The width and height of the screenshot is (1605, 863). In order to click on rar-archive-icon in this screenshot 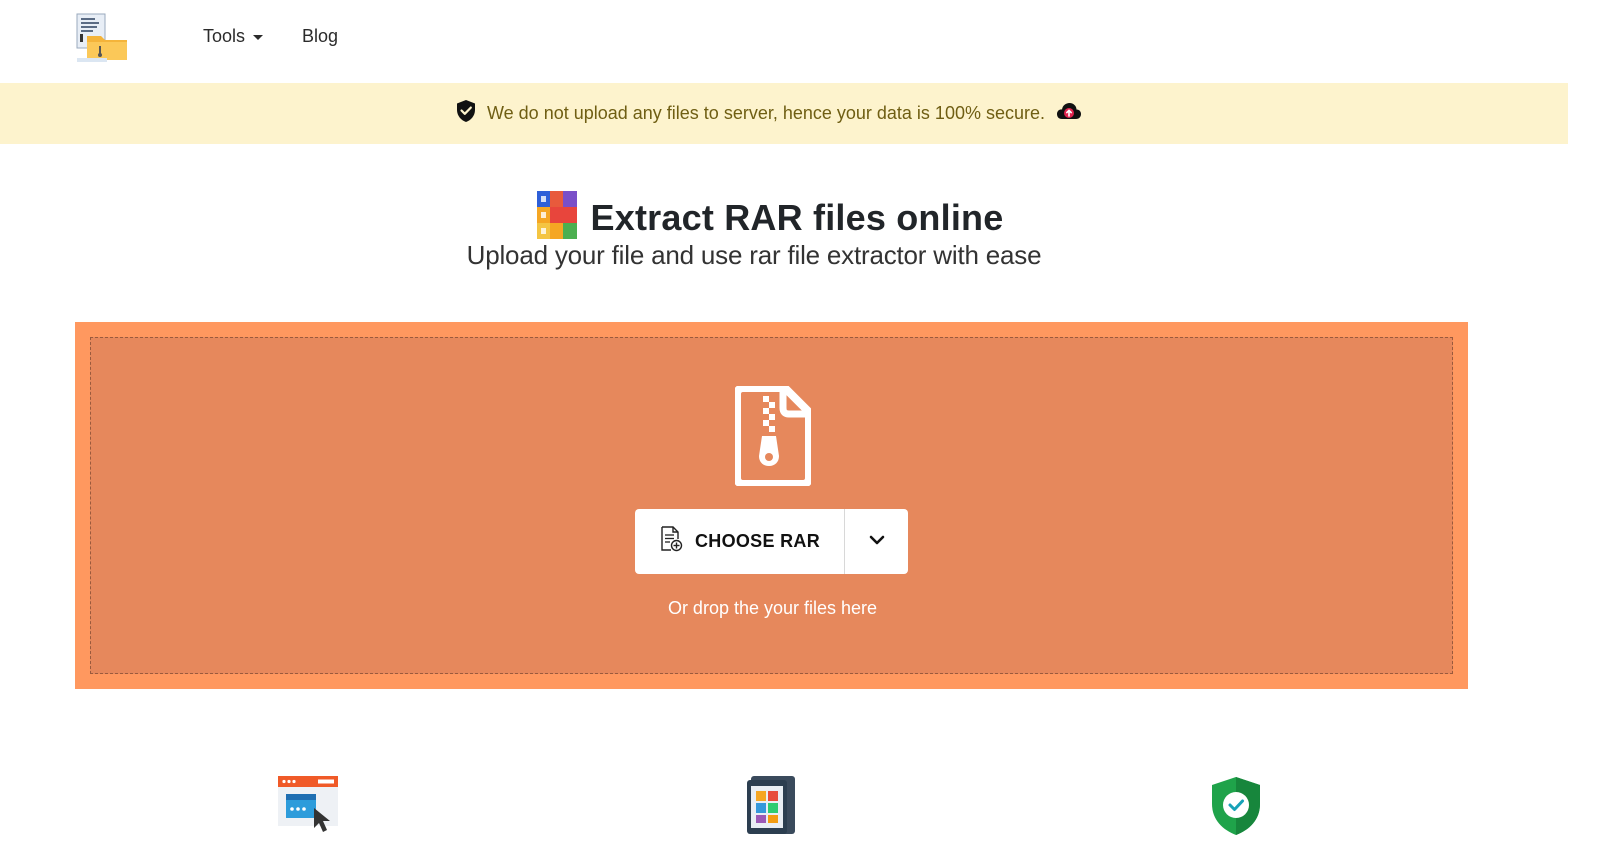, I will do `click(557, 217)`.